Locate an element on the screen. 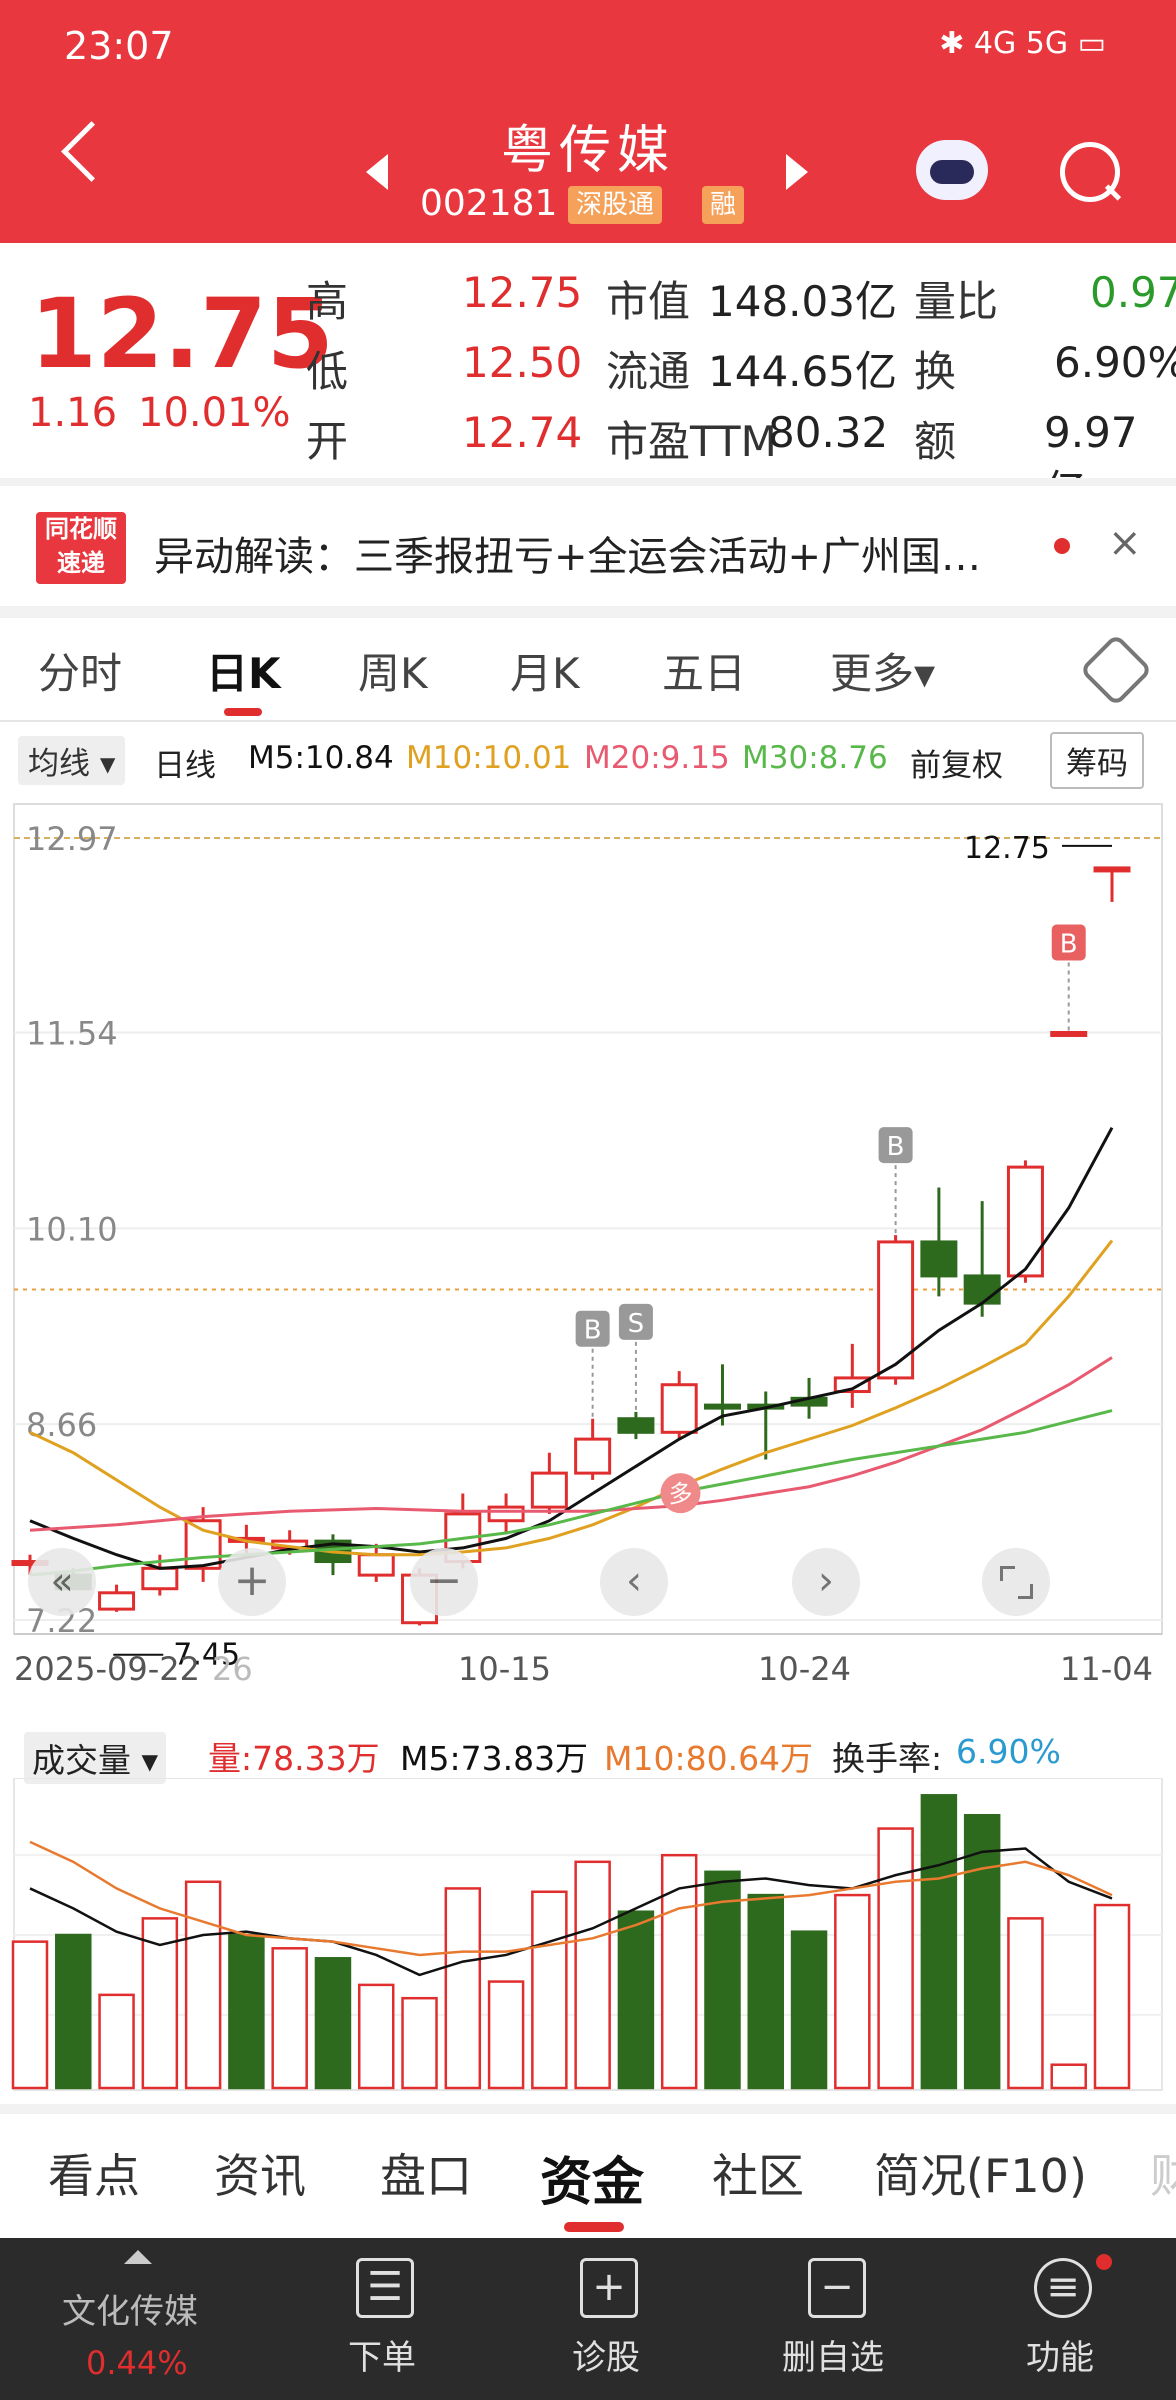  tab-weekly-k: 周K is located at coordinates (393, 670).